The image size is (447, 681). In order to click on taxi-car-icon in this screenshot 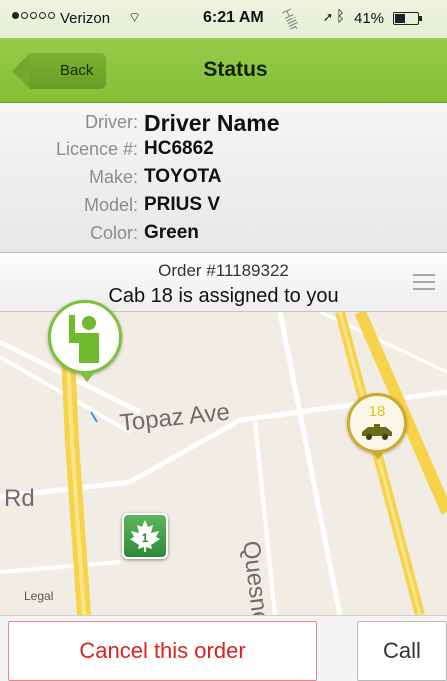, I will do `click(377, 432)`.